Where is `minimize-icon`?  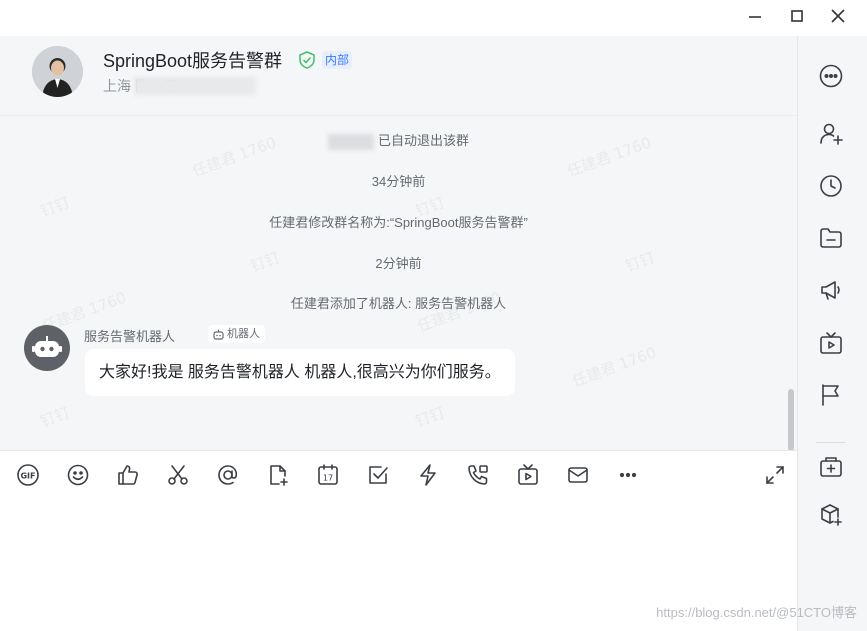
minimize-icon is located at coordinates (755, 17).